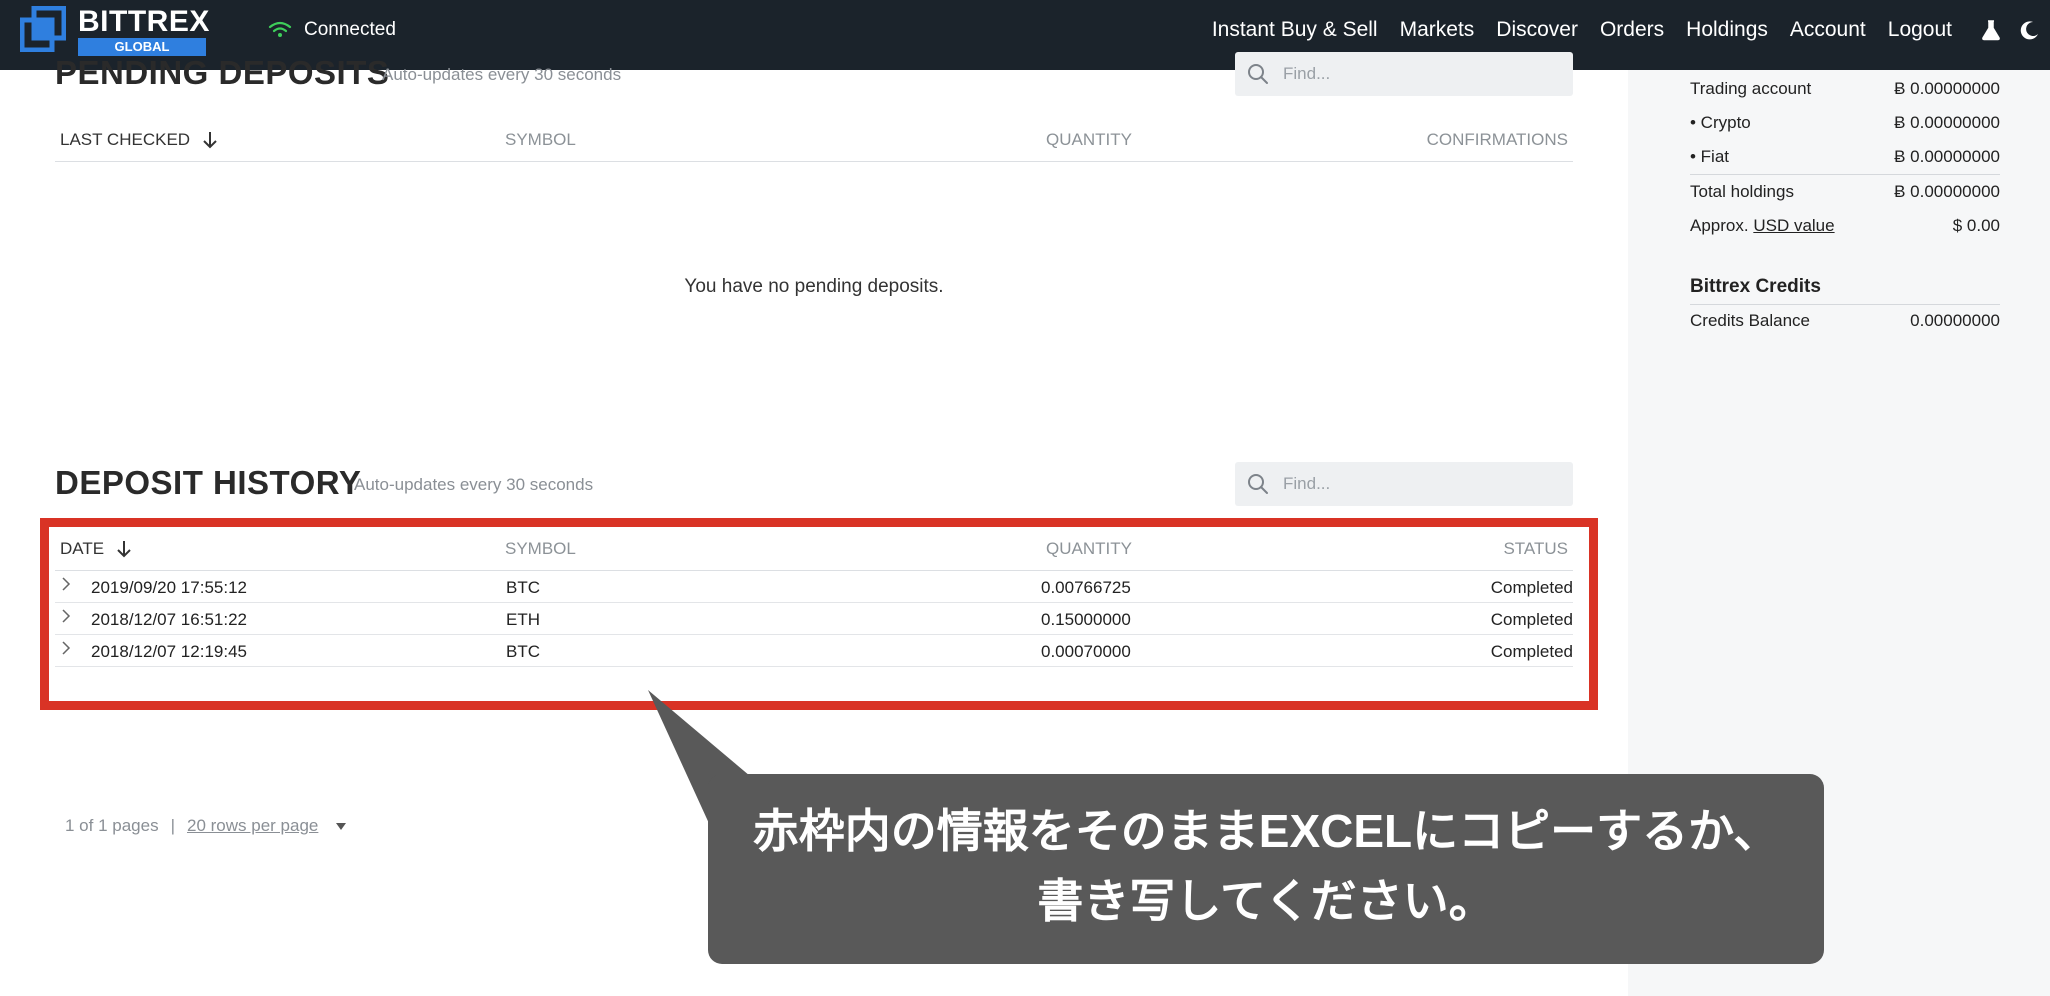  What do you see at coordinates (1845, 157) in the screenshot?
I see `balance-row-fiat: • Fiat Ƀ 0.00000000` at bounding box center [1845, 157].